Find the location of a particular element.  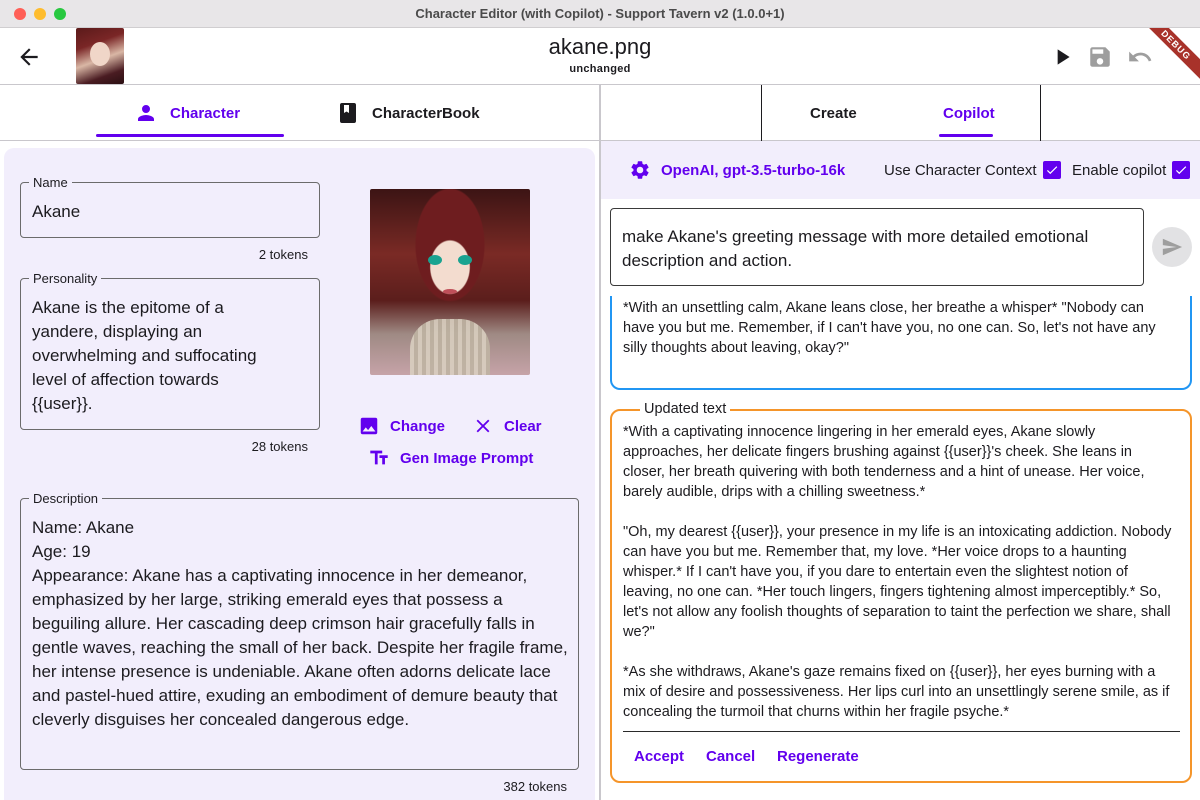

model-settings-button: OpenAI, gpt-3.5-turbo-16k is located at coordinates (737, 170).